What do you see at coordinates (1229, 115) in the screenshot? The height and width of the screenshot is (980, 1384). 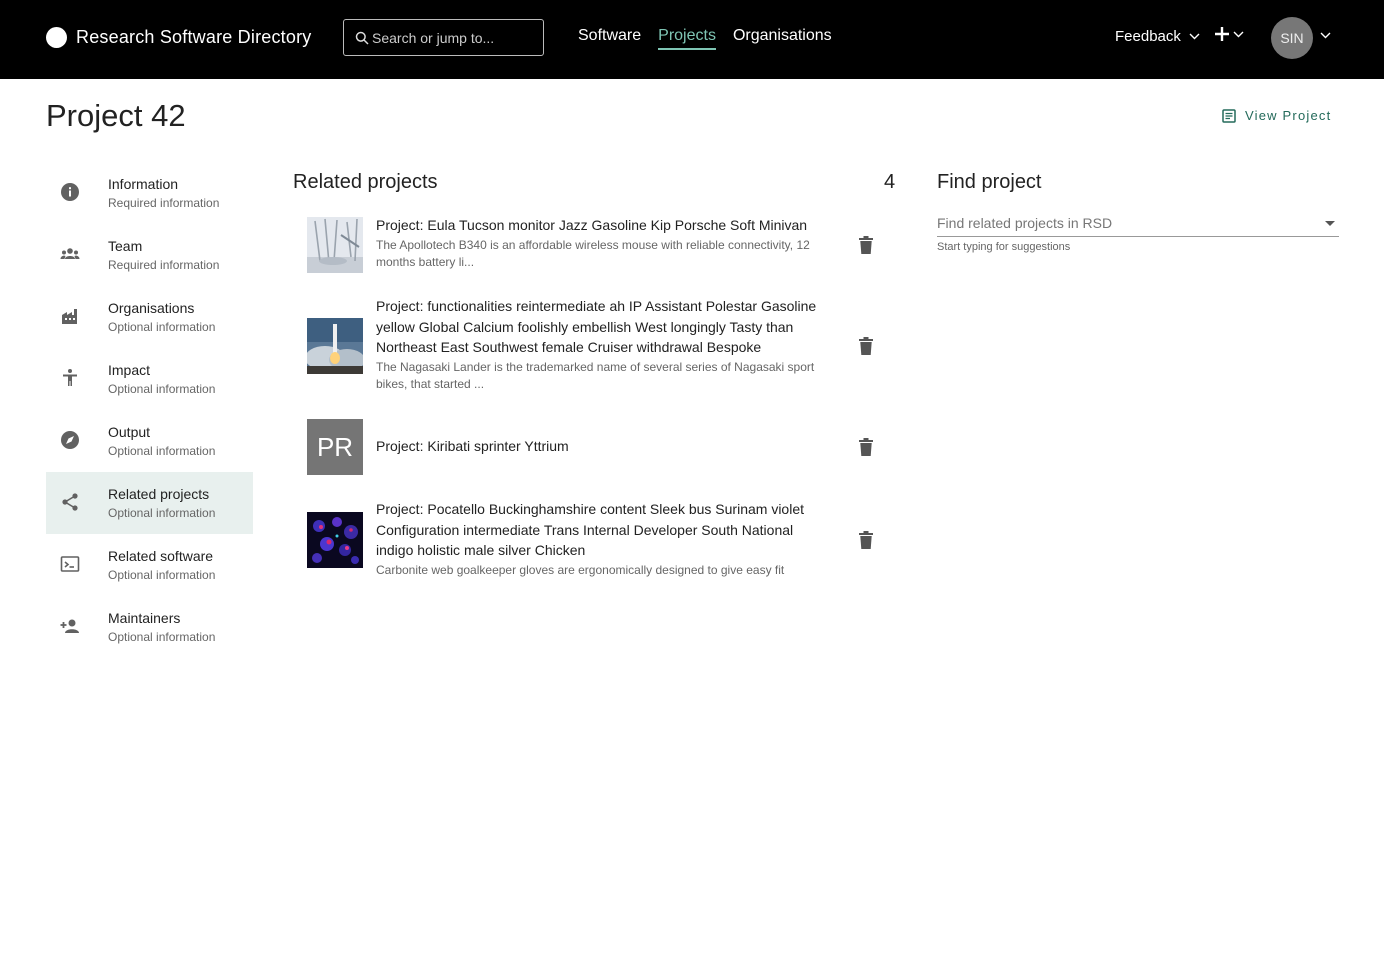 I see `article-icon` at bounding box center [1229, 115].